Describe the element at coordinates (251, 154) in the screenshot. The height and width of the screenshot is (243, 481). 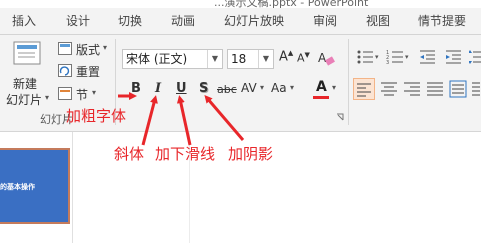
I see `annotation-shadow: 加阴影` at that location.